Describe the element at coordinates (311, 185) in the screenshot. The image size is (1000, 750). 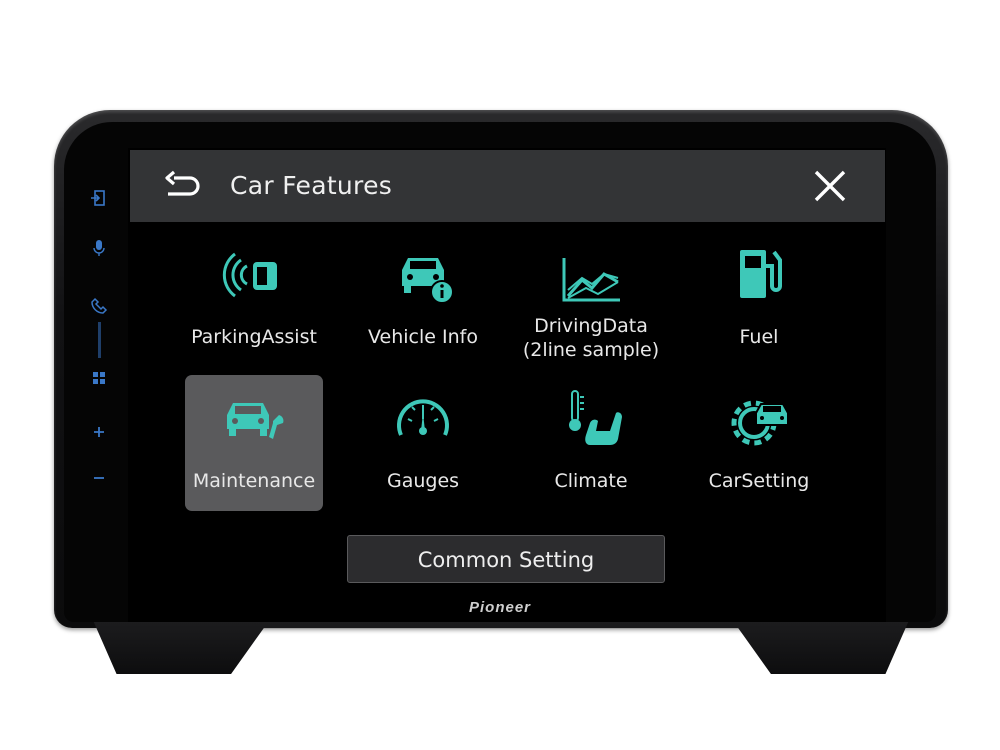
I see `page-title: Car Features` at that location.